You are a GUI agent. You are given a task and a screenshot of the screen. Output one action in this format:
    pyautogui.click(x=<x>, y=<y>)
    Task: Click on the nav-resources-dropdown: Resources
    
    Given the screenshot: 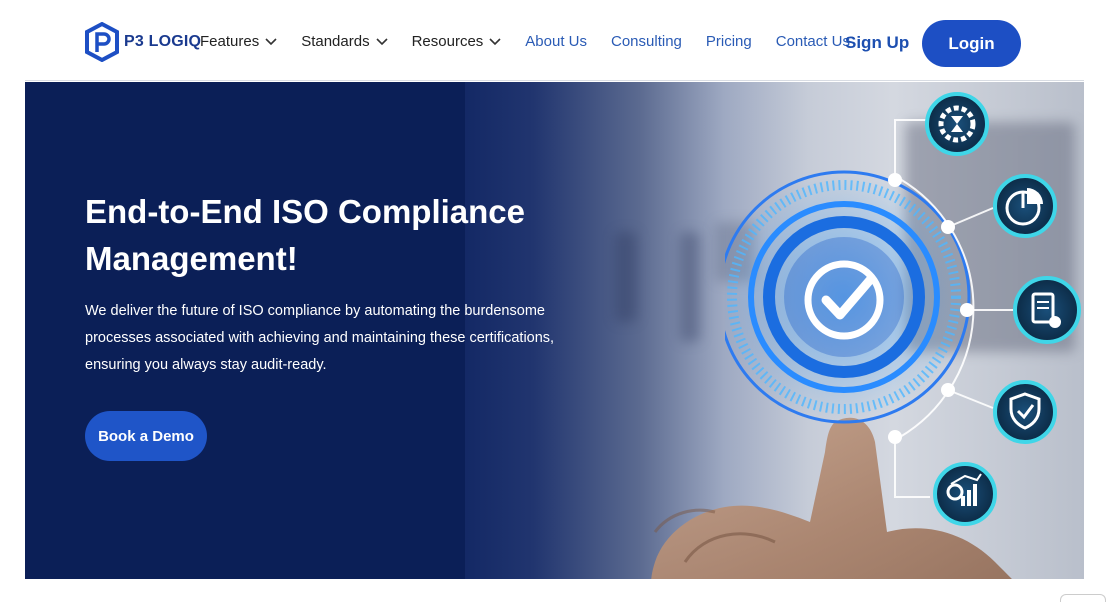 What is the action you would take?
    pyautogui.click(x=457, y=41)
    